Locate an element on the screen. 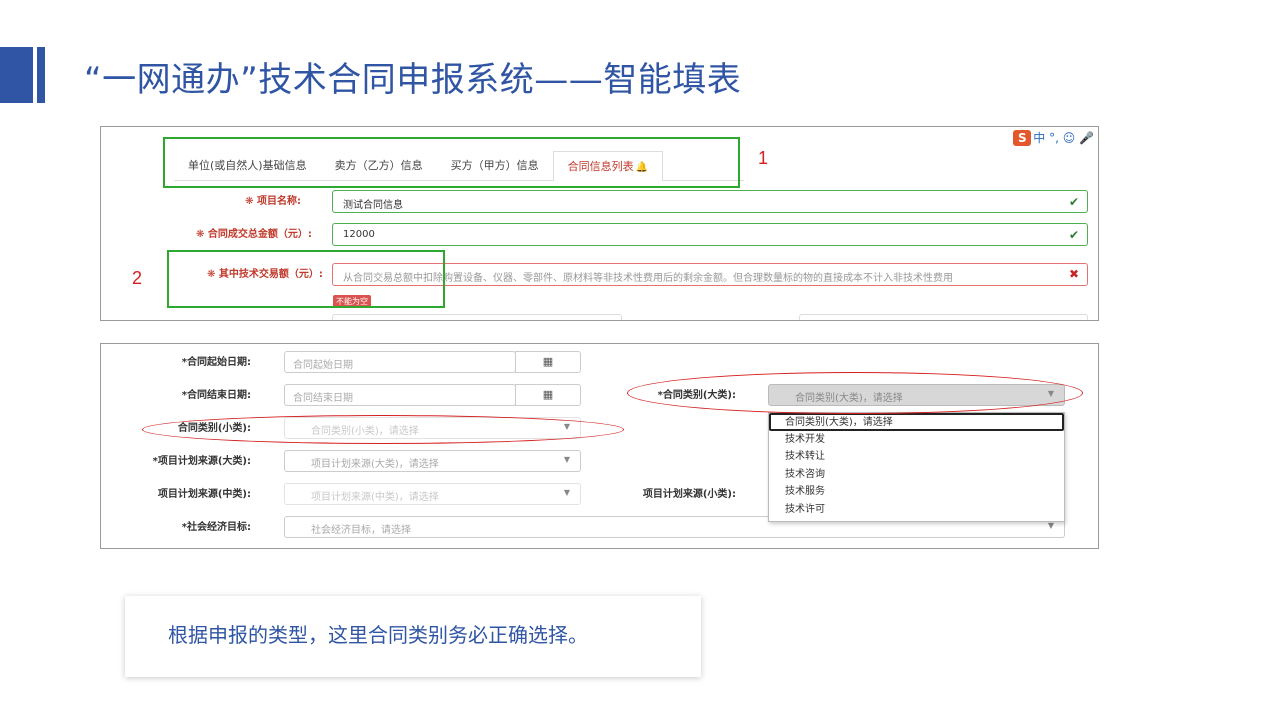  total-amount-label: ❋ 合同成交总金额（元）: is located at coordinates (254, 234).